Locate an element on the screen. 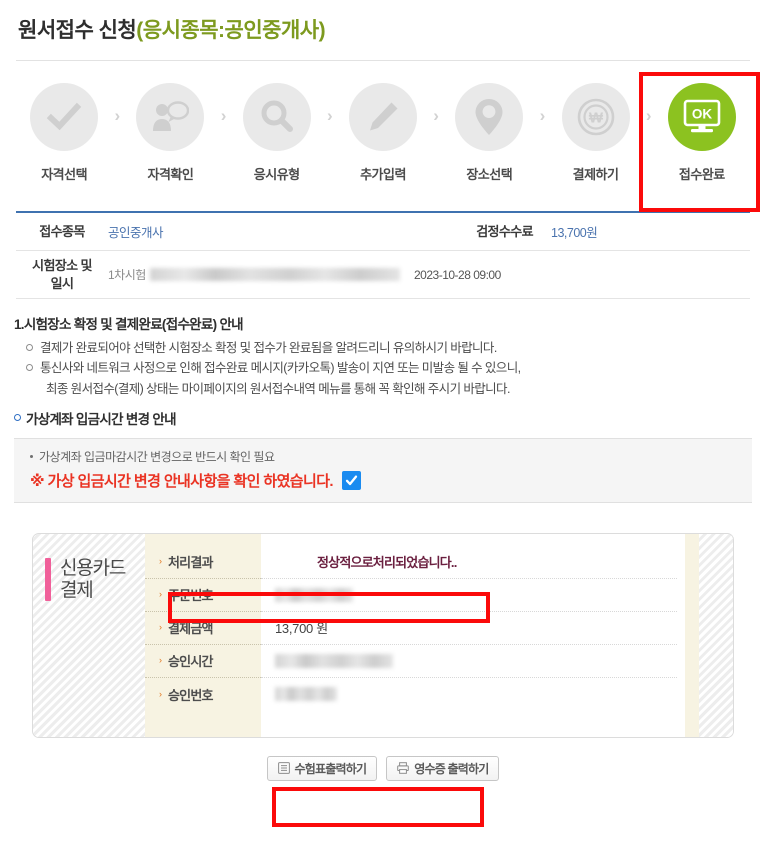  step-자격확인: 자격확인 is located at coordinates (170, 133).